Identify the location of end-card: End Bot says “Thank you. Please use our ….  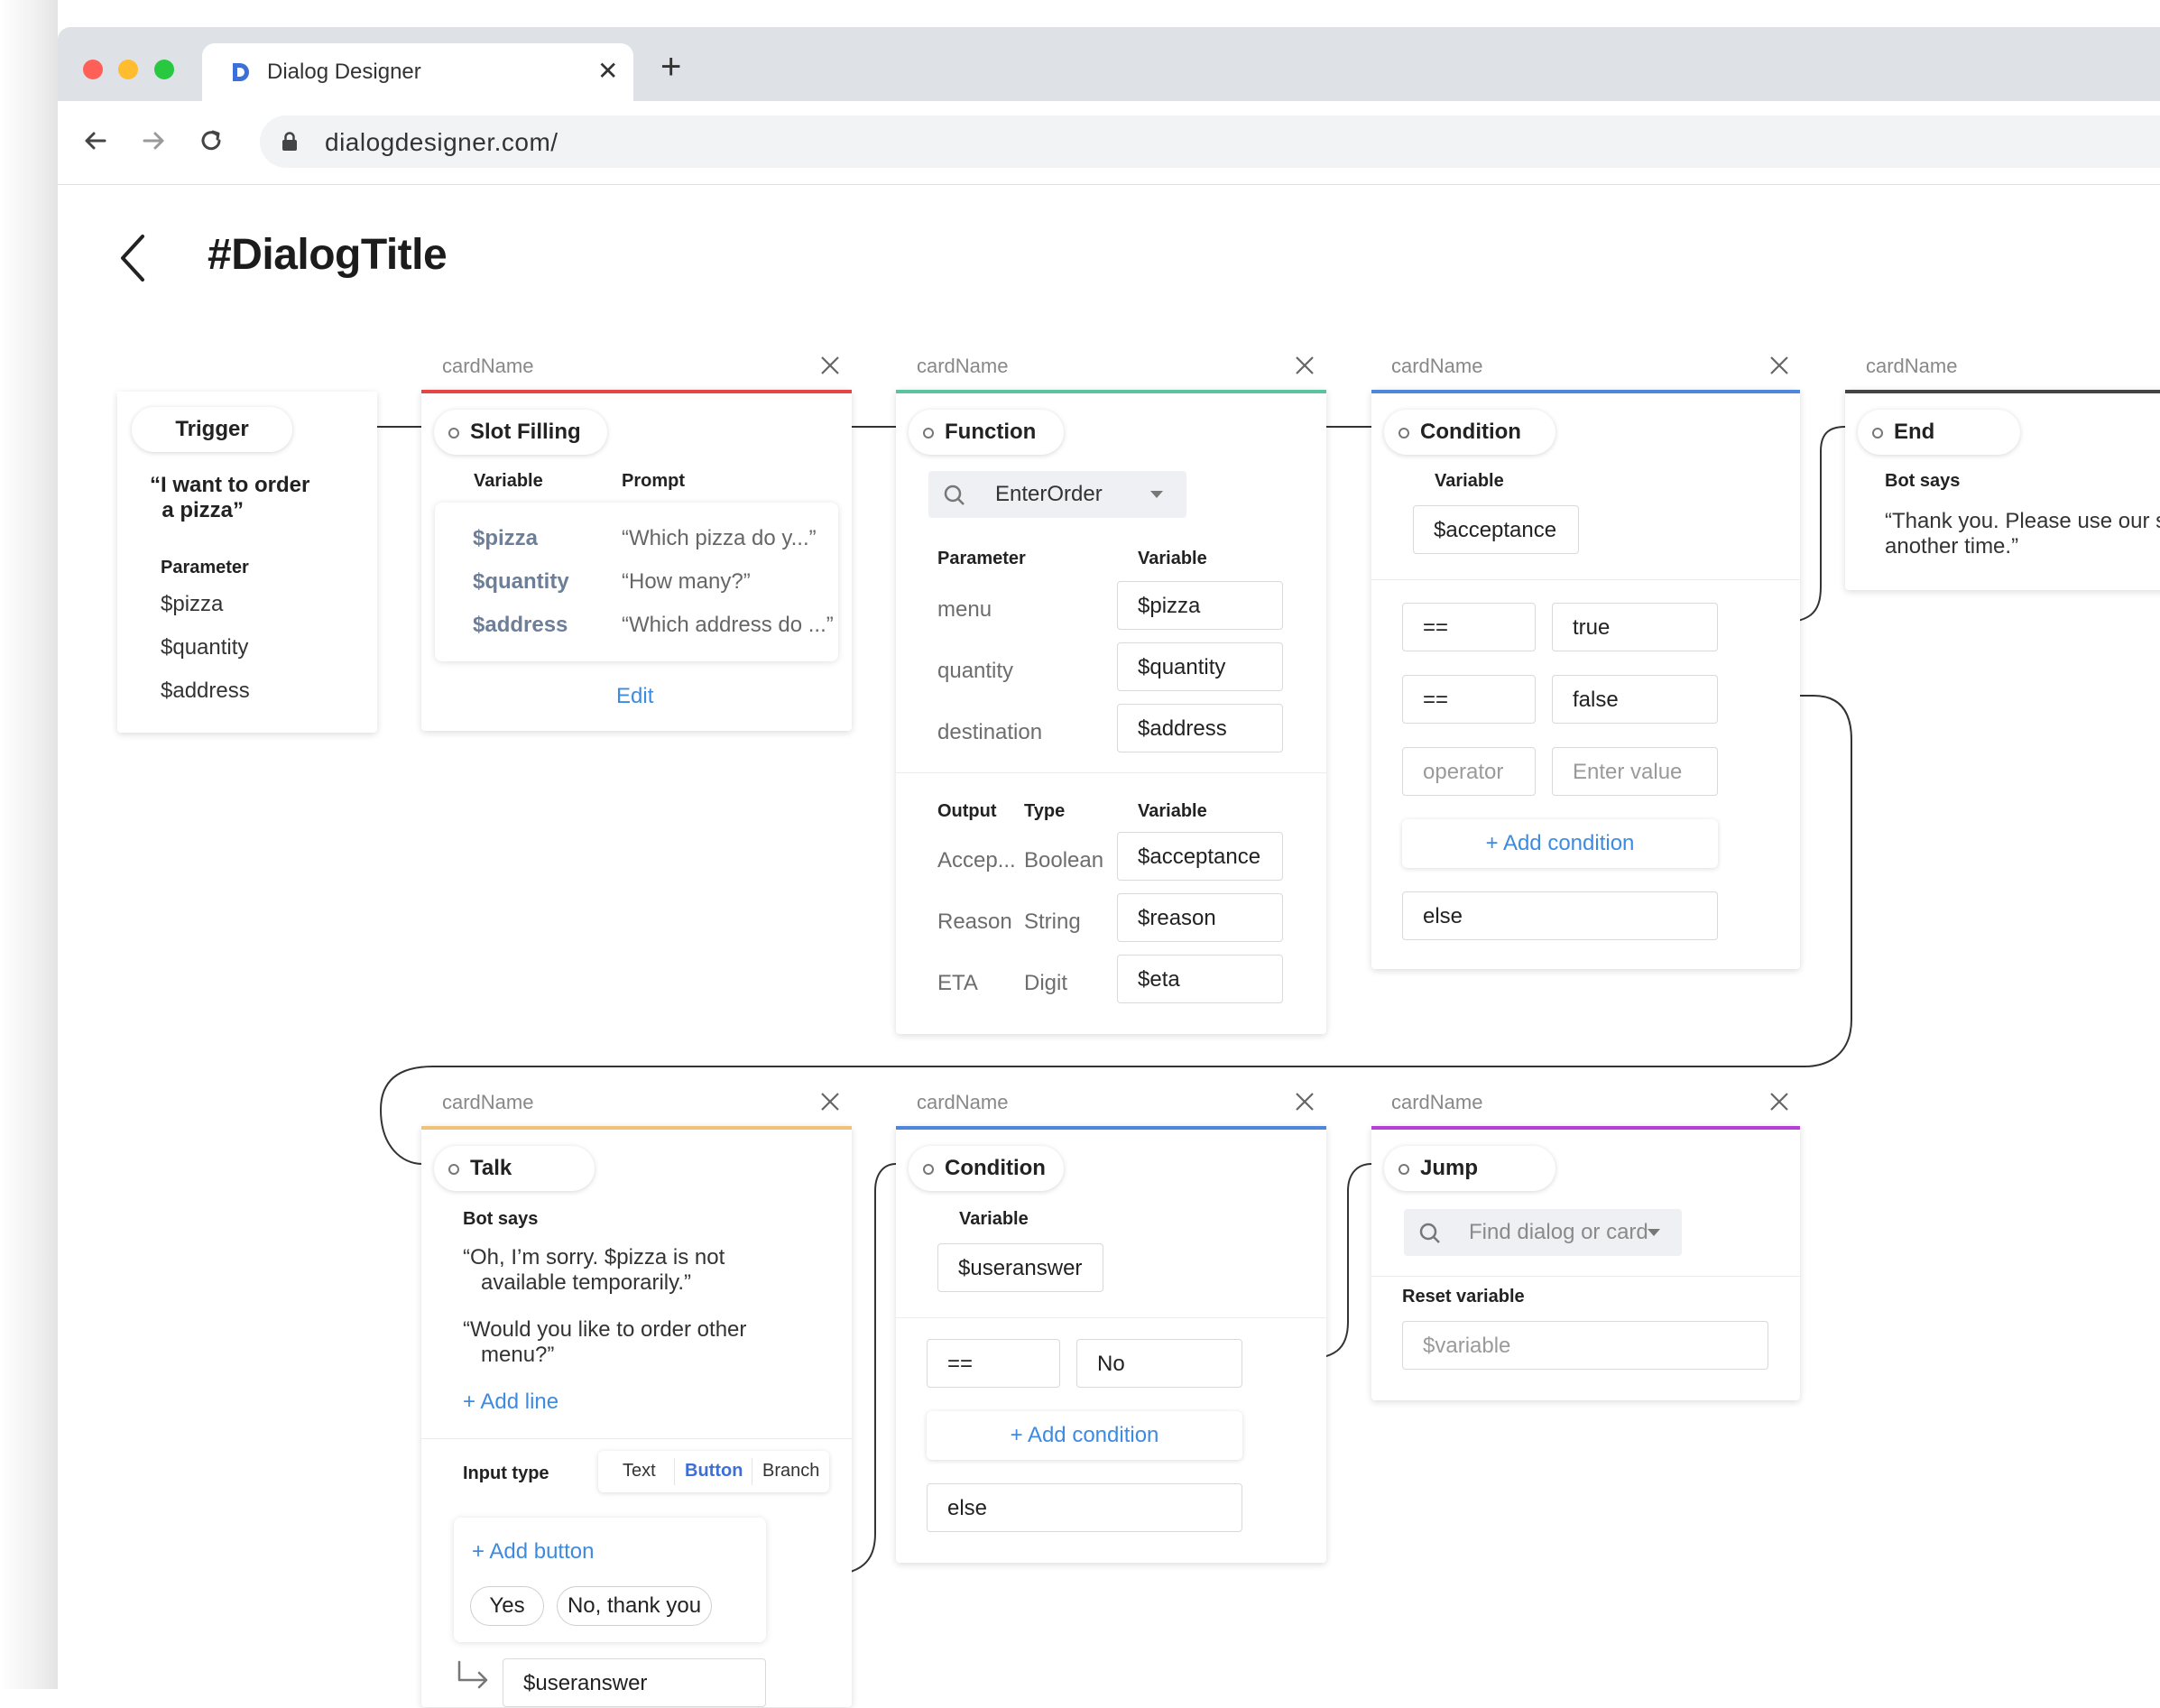
(2002, 490).